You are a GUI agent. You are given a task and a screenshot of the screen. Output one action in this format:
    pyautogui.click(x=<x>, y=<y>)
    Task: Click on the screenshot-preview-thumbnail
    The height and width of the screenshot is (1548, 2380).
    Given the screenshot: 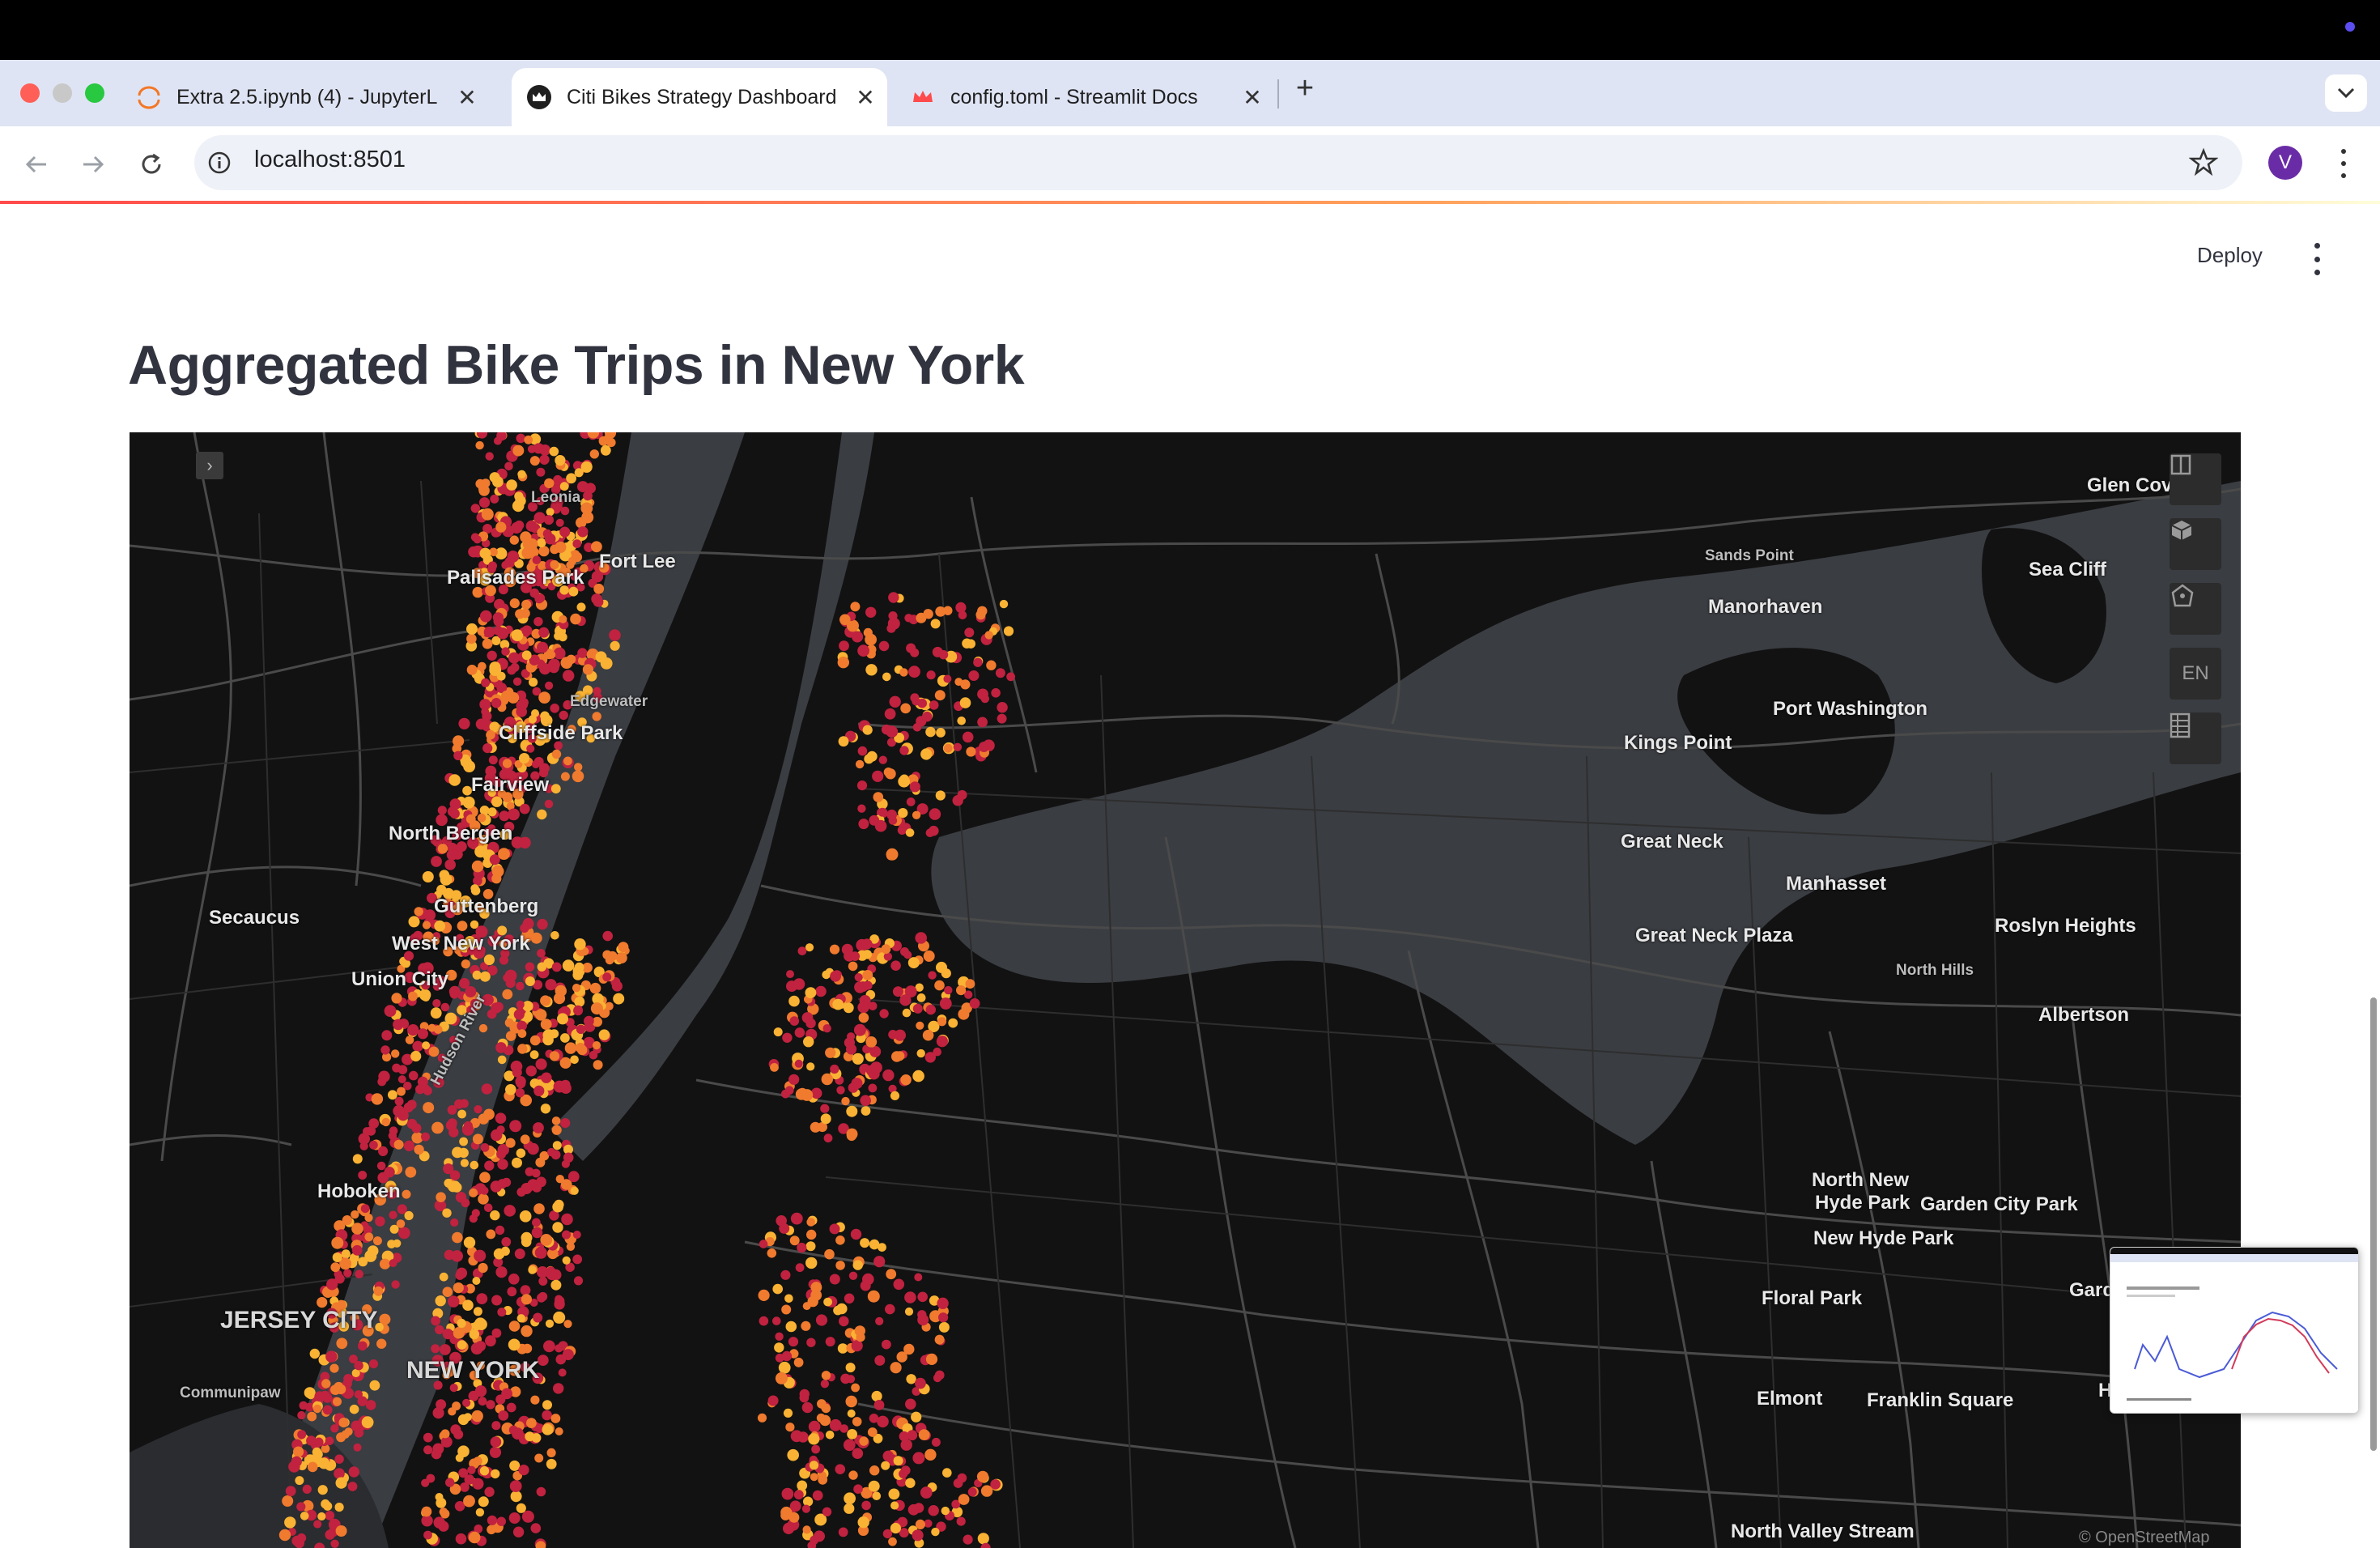 What is the action you would take?
    pyautogui.click(x=2234, y=1331)
    